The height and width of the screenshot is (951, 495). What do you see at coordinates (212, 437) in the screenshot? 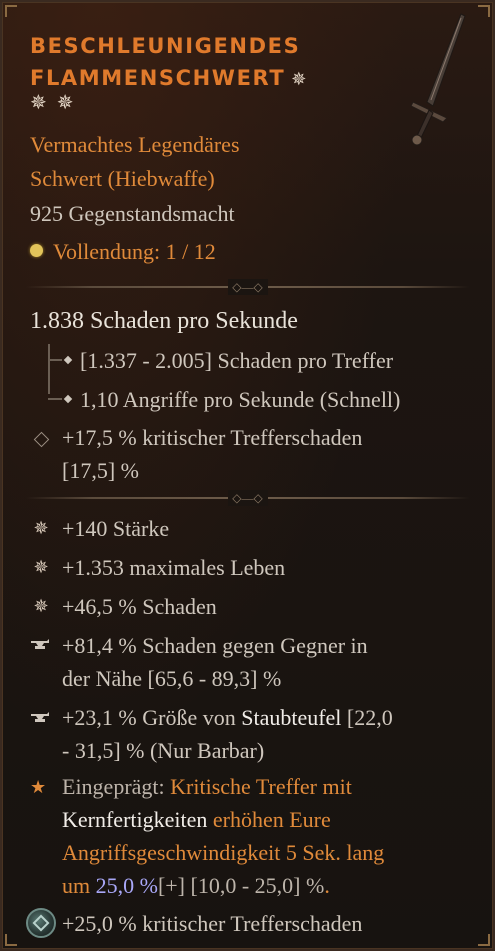
I see `crit-damage-line1: +17,5 % kritischer Trefferschaden` at bounding box center [212, 437].